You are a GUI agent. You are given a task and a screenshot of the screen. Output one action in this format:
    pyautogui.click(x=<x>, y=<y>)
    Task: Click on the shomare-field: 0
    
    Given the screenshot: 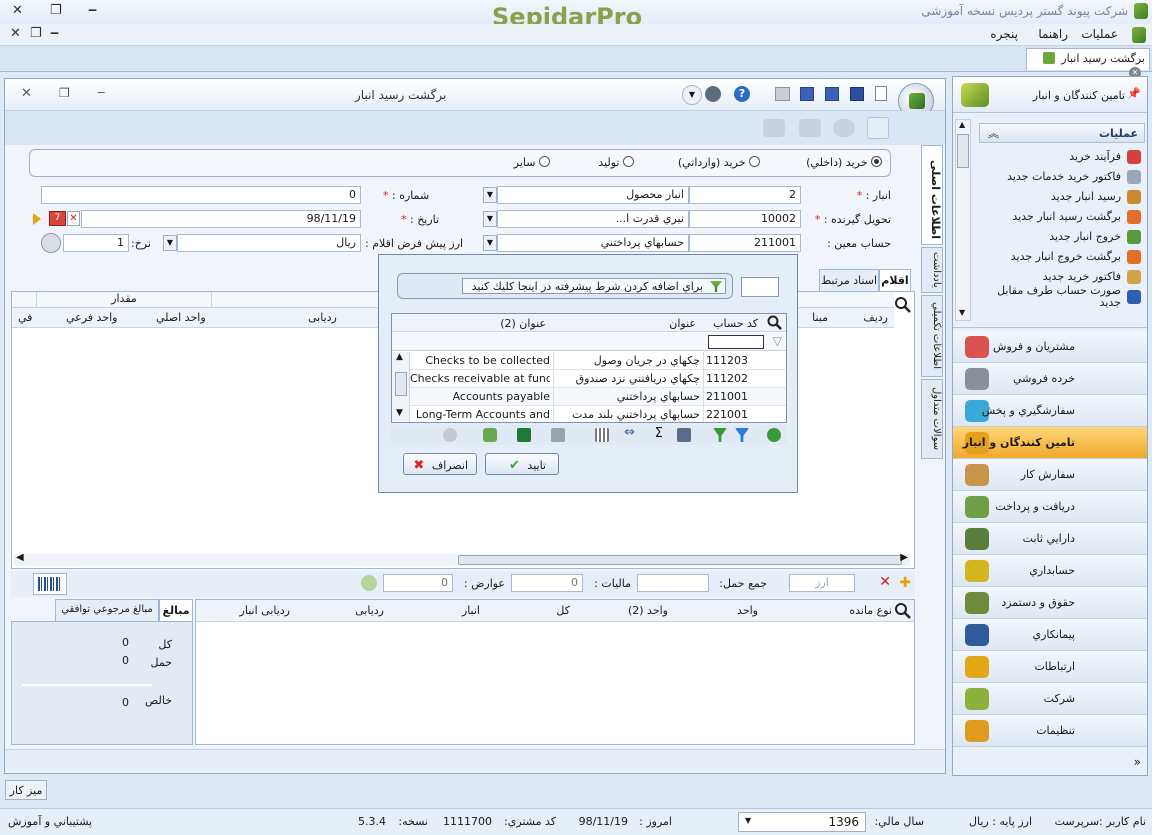 What is the action you would take?
    pyautogui.click(x=201, y=195)
    